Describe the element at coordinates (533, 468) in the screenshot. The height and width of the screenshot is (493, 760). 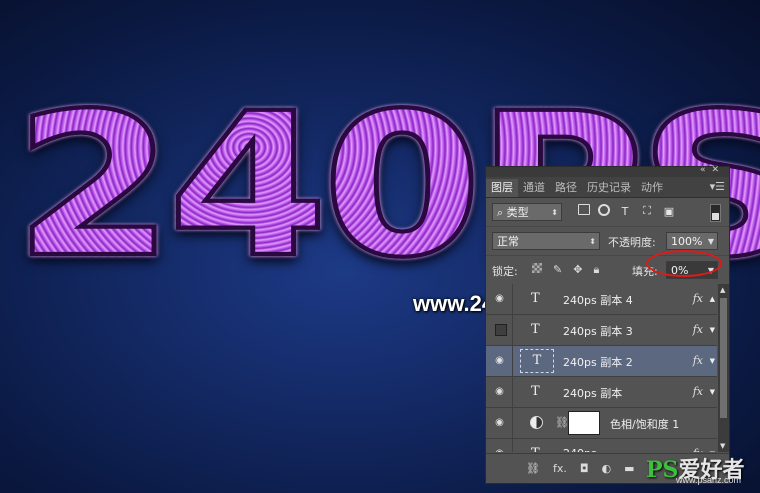
I see `link-layers-icon: ⛓` at that location.